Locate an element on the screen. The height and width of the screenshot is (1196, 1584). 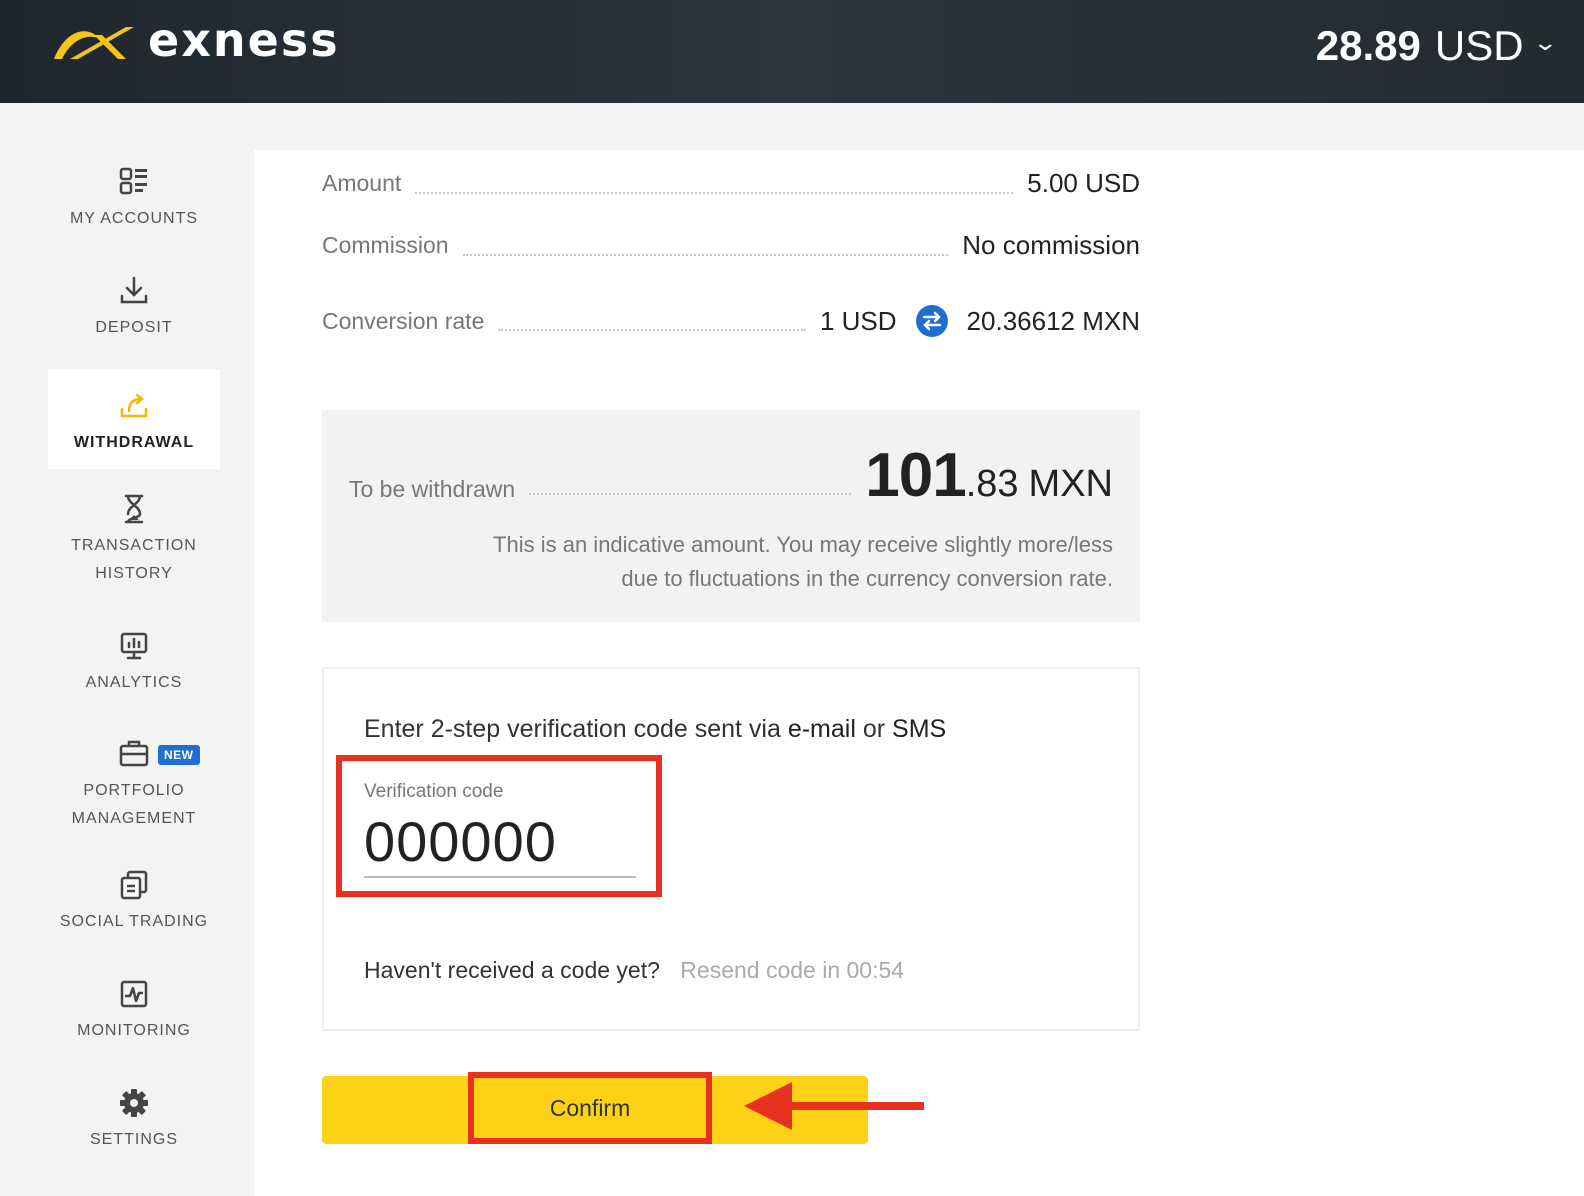
amount-currency: MXN is located at coordinates (1070, 484).